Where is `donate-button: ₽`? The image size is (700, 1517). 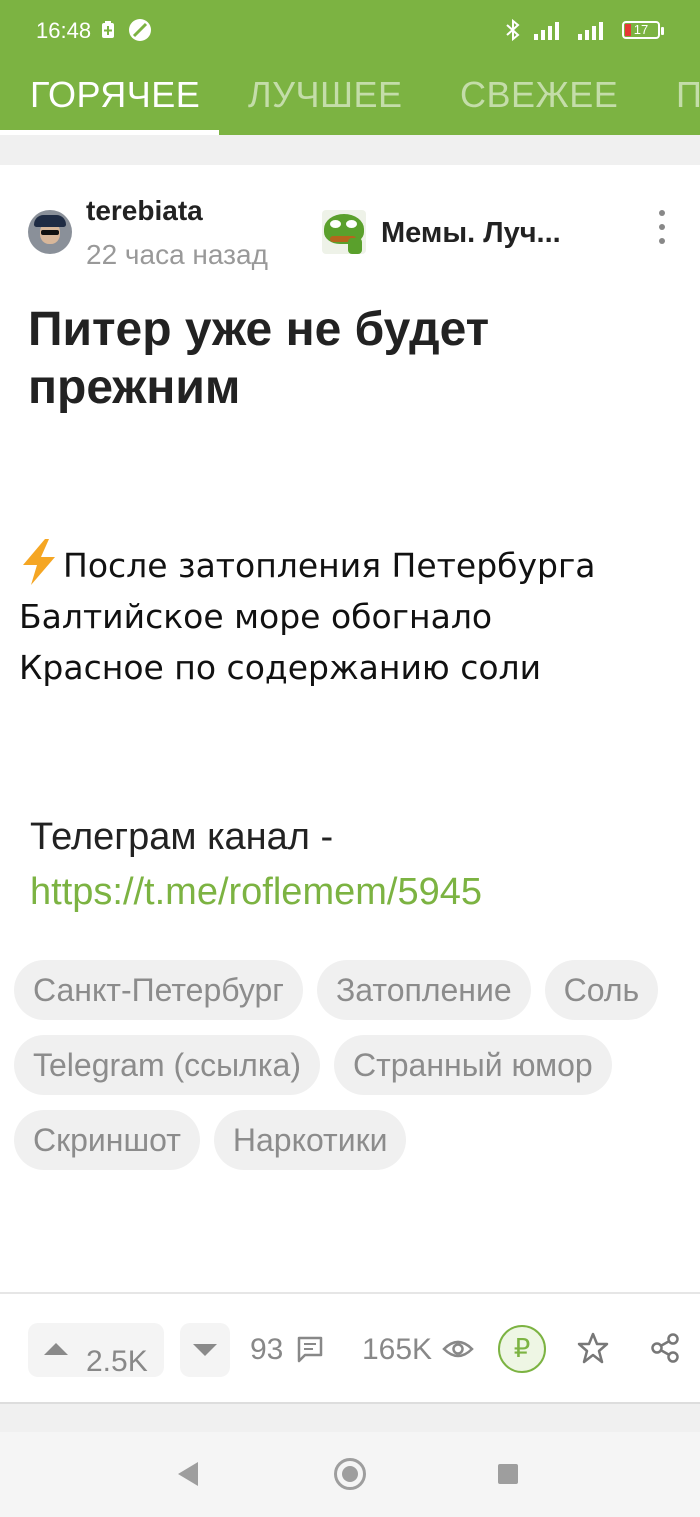
donate-button: ₽ is located at coordinates (522, 1349).